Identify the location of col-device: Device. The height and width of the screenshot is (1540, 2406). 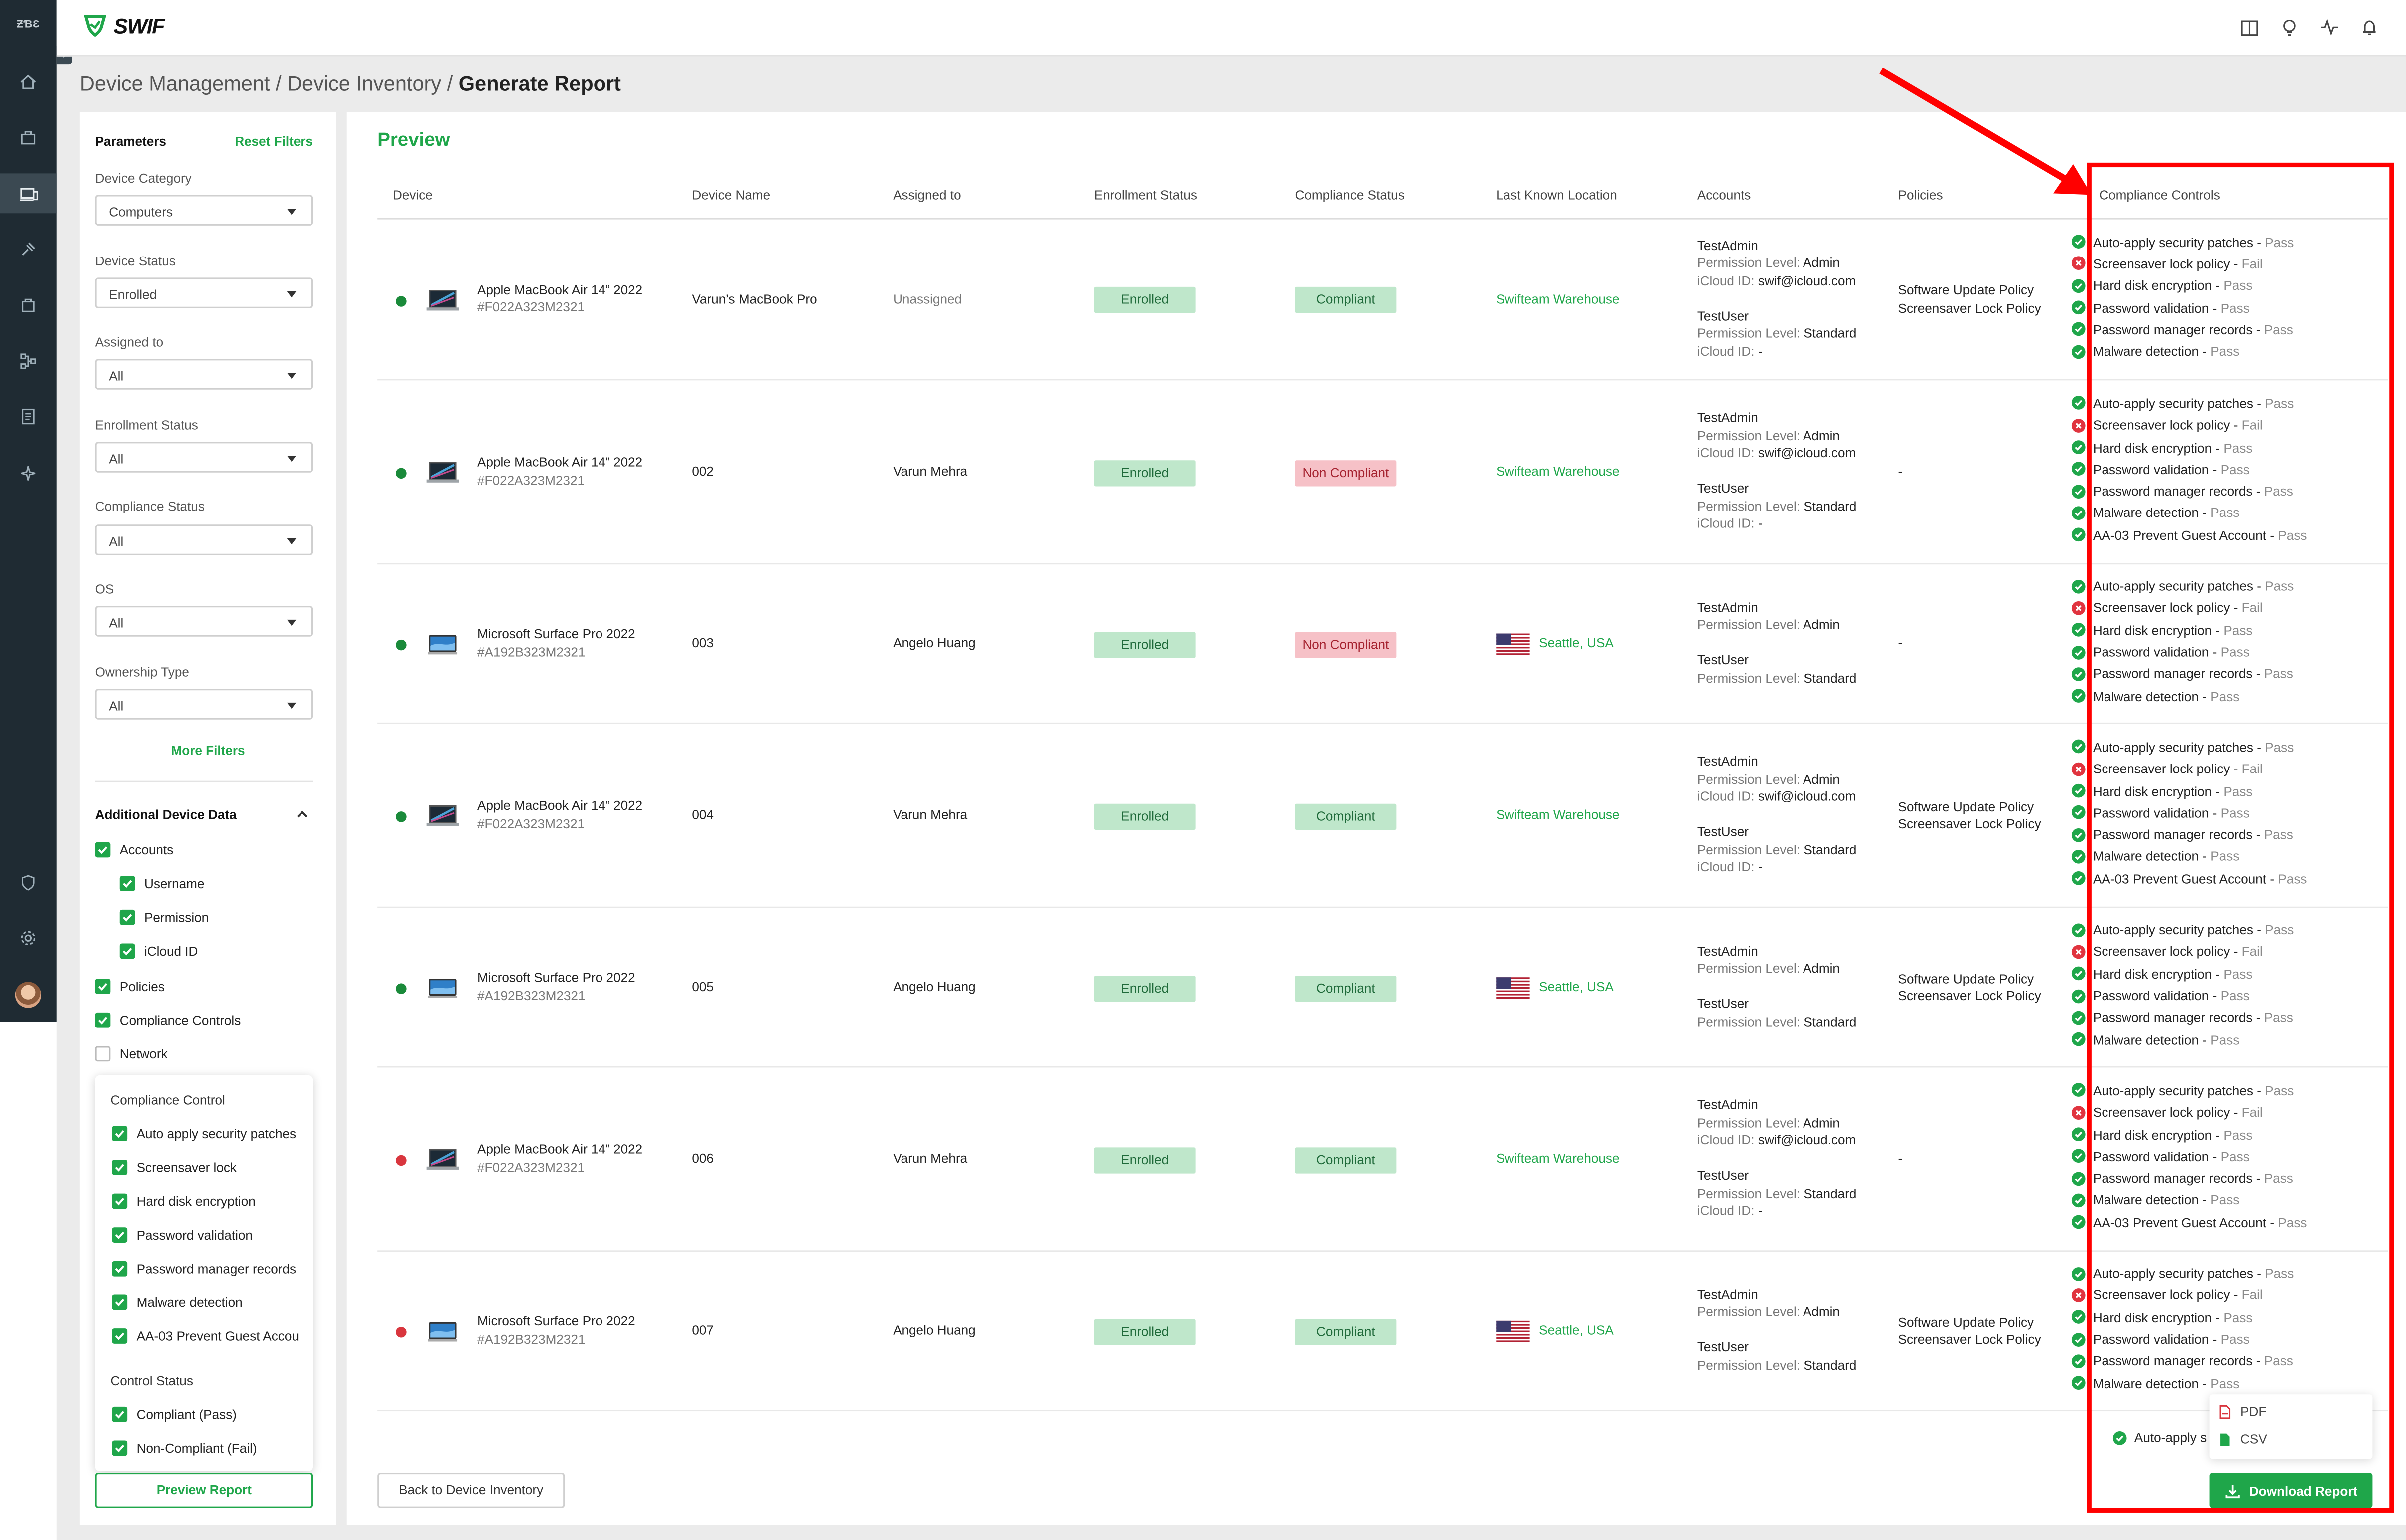
(413, 195).